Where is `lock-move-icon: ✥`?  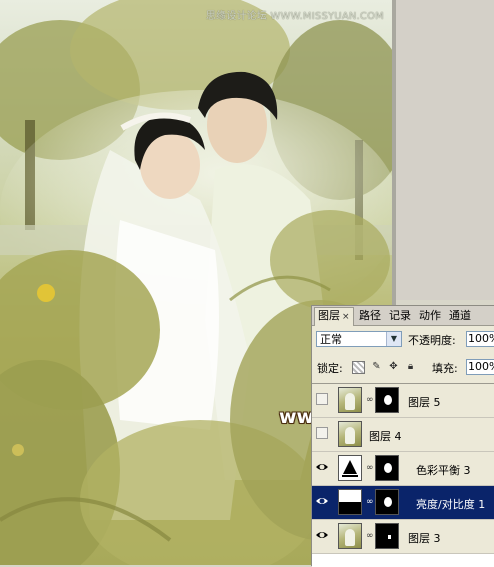
lock-move-icon: ✥ is located at coordinates (393, 366).